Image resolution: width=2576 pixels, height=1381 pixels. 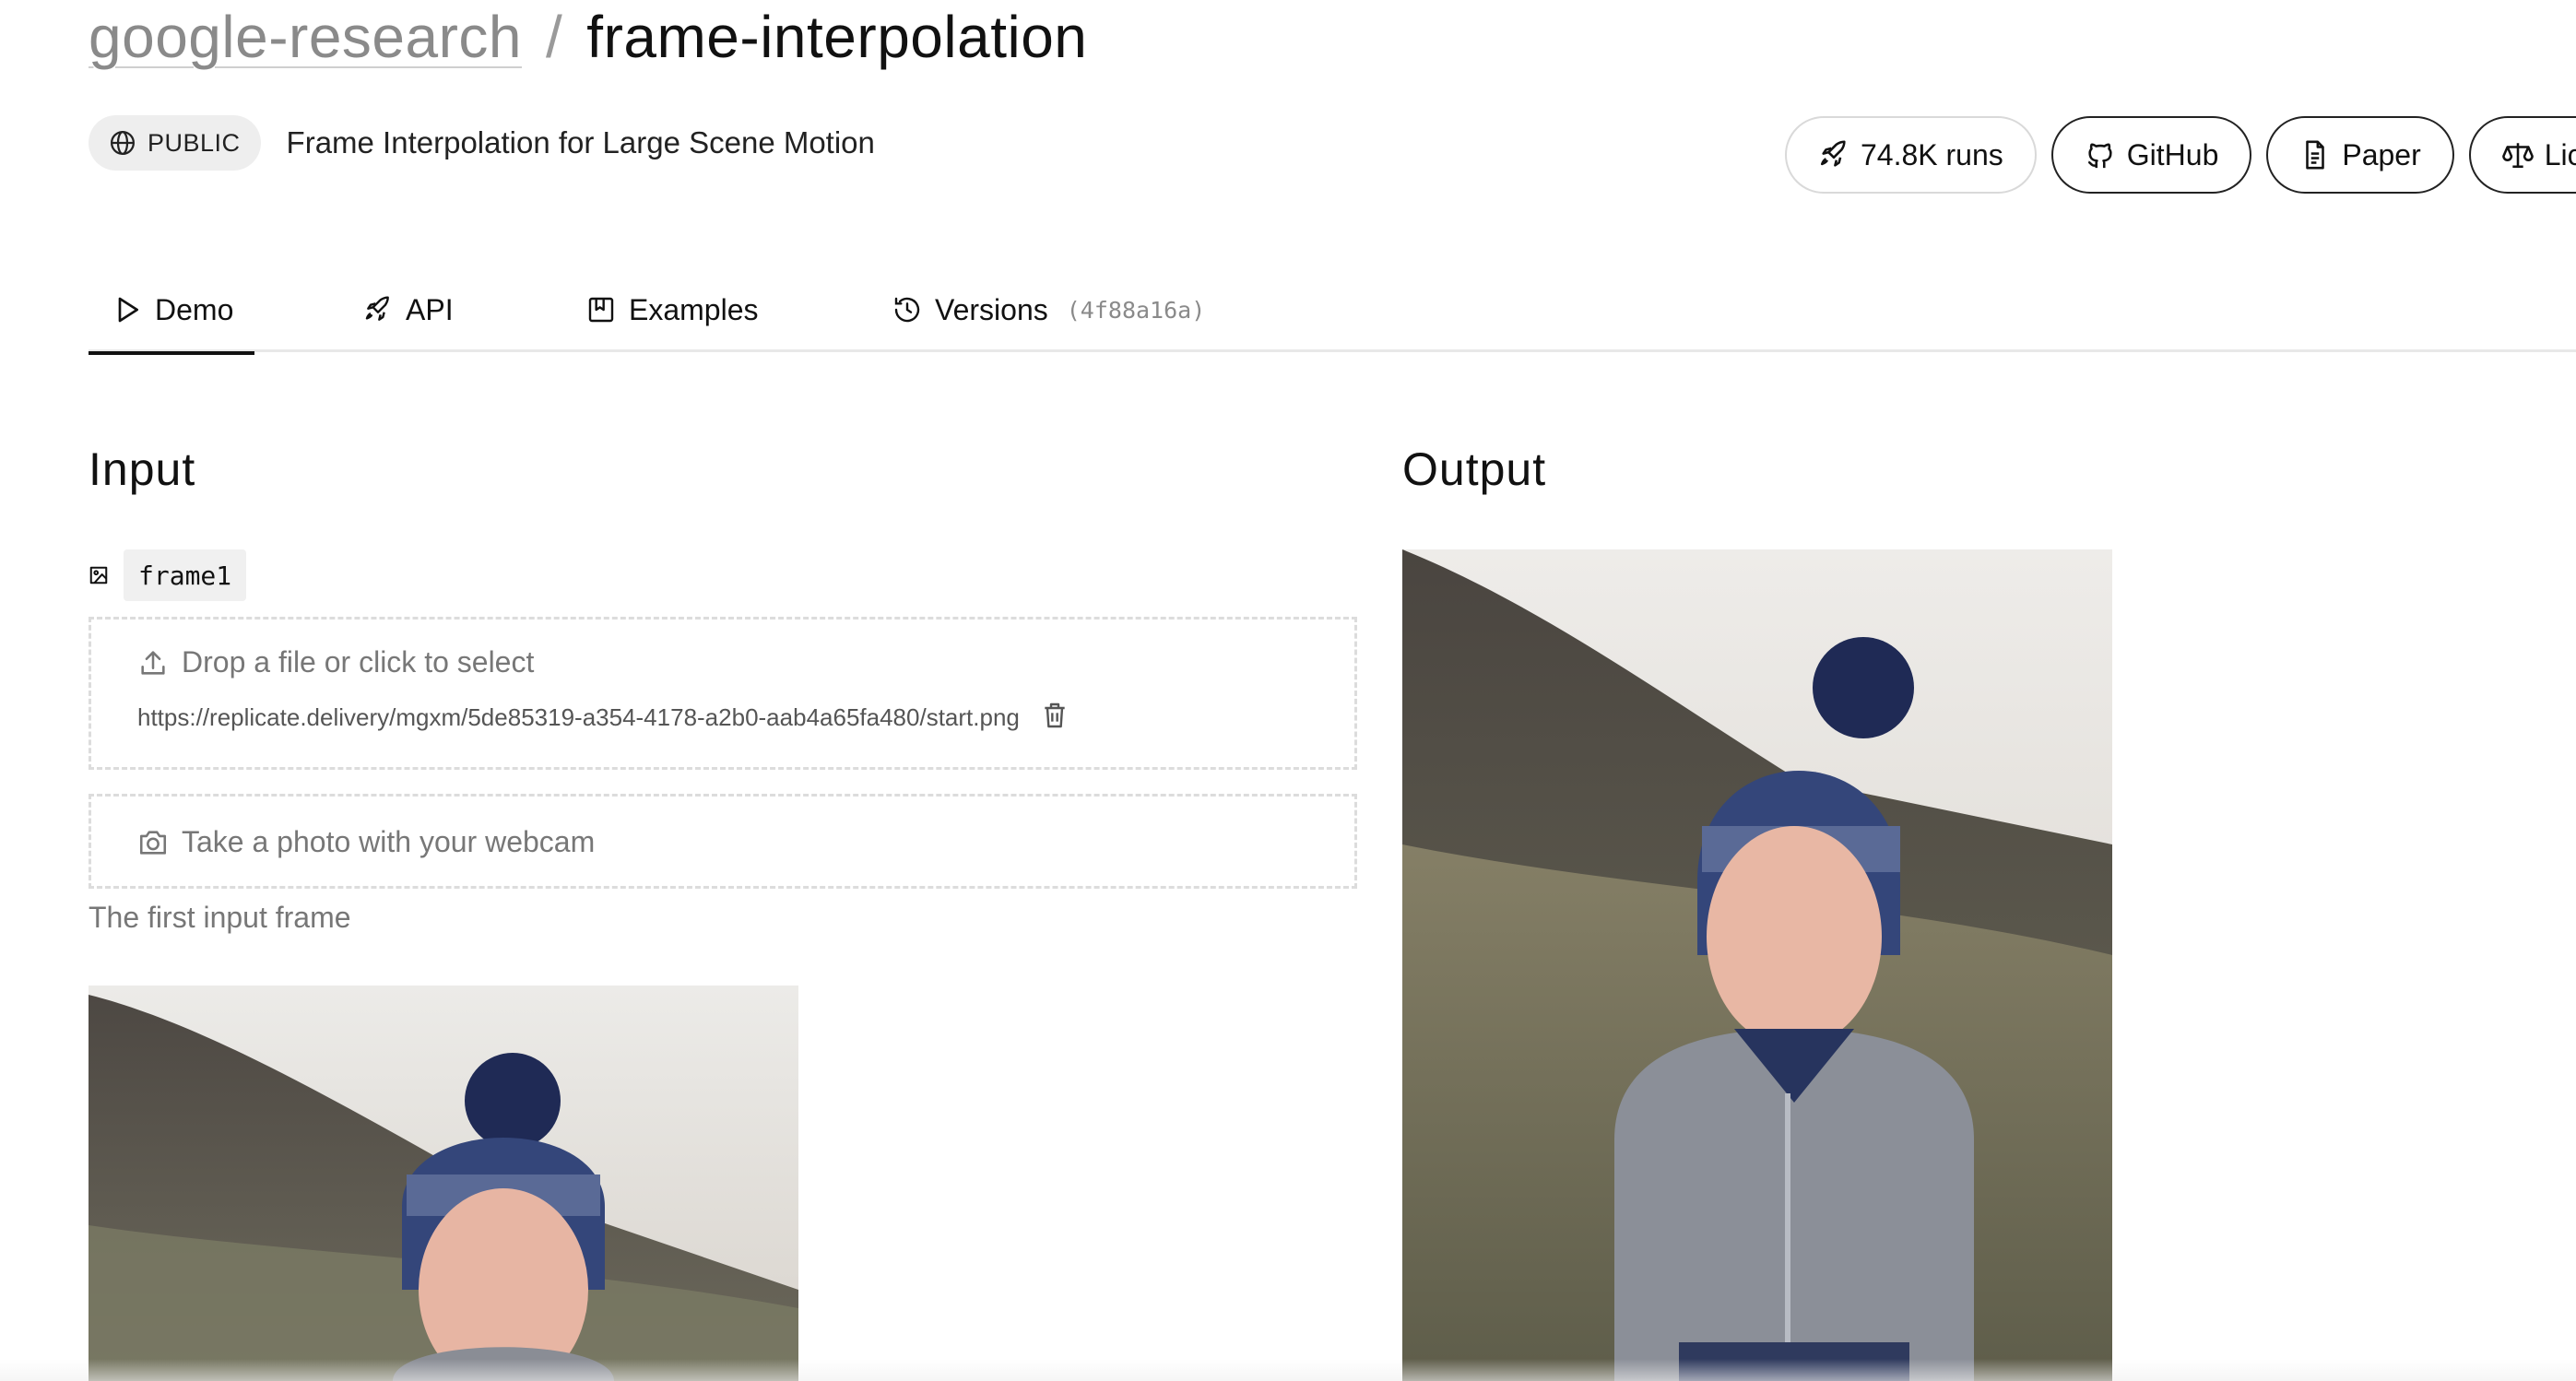 I want to click on upload-icon, so click(x=153, y=662).